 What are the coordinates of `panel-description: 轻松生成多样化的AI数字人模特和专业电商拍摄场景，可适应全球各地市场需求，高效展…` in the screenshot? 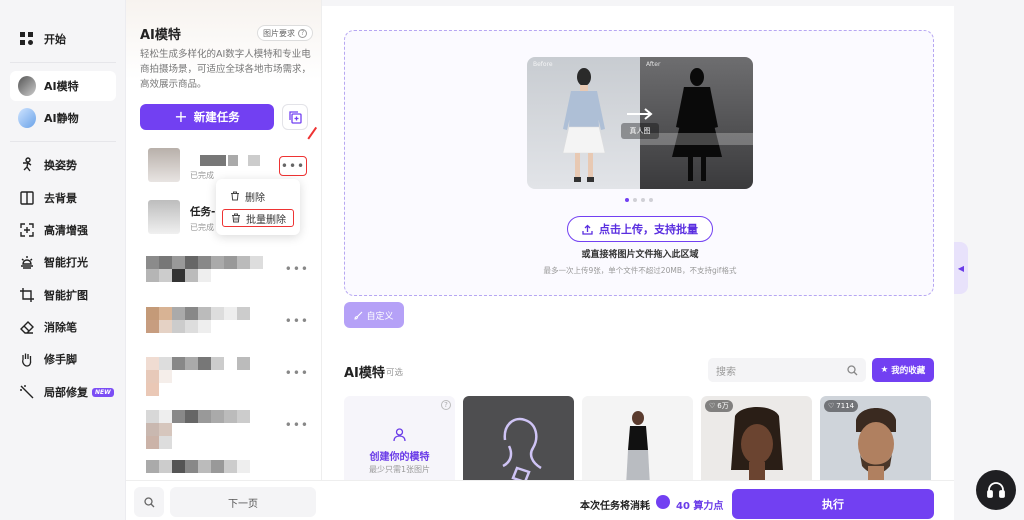 It's located at (226, 69).